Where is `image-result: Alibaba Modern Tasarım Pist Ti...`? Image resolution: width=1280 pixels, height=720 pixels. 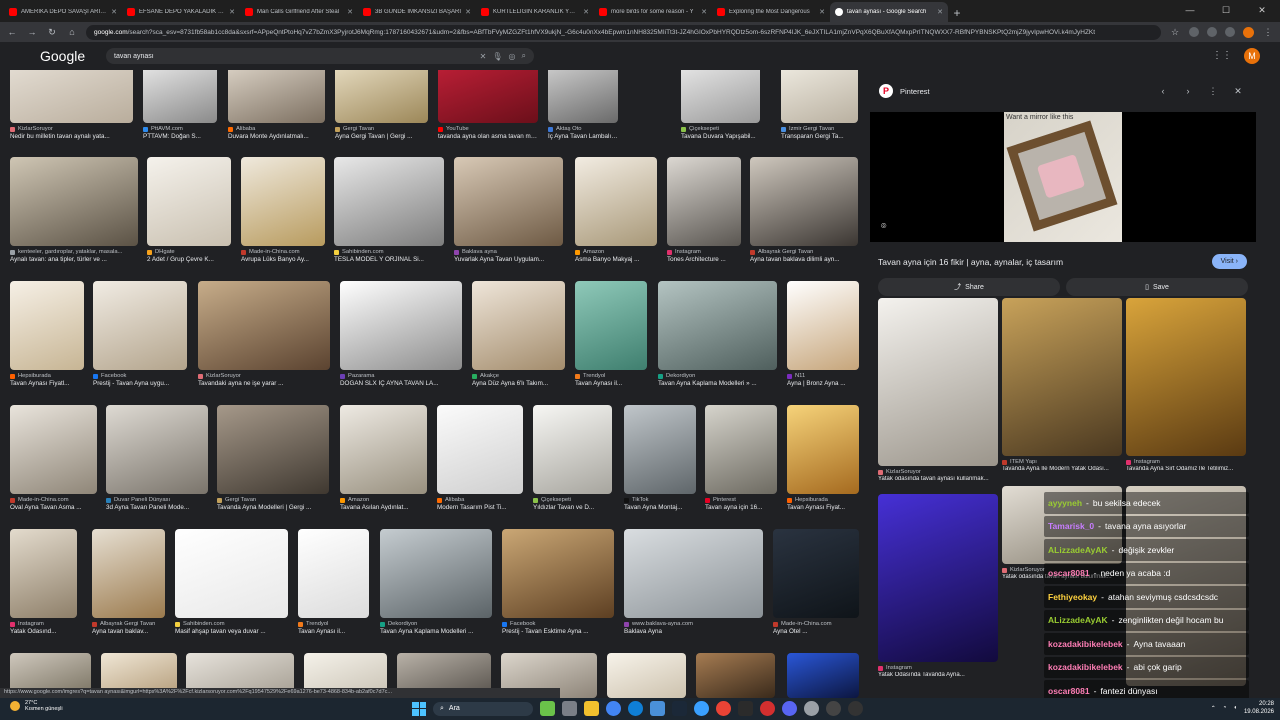
image-result: Alibaba Modern Tasarım Pist Ti... is located at coordinates (480, 458).